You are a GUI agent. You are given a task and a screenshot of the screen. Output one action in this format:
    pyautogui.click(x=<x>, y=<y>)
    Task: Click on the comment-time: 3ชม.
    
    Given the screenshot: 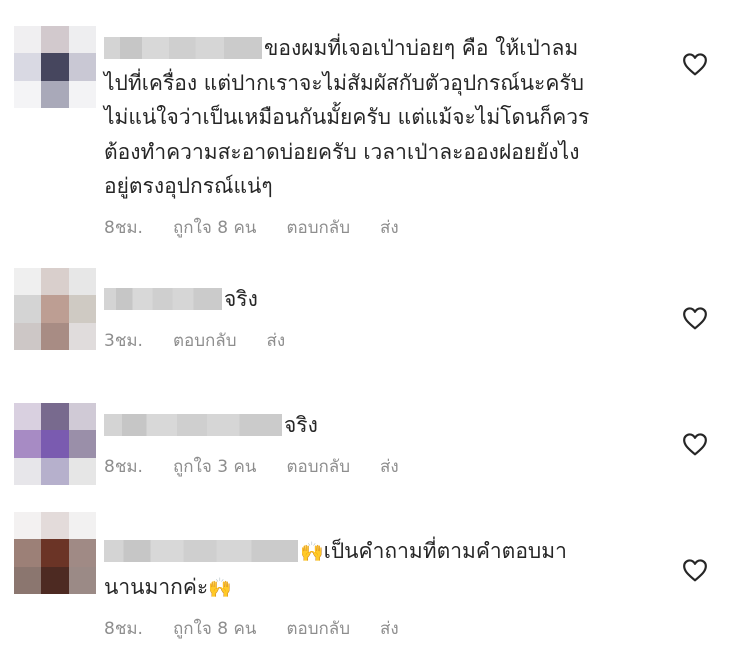 What is the action you would take?
    pyautogui.click(x=123, y=340)
    